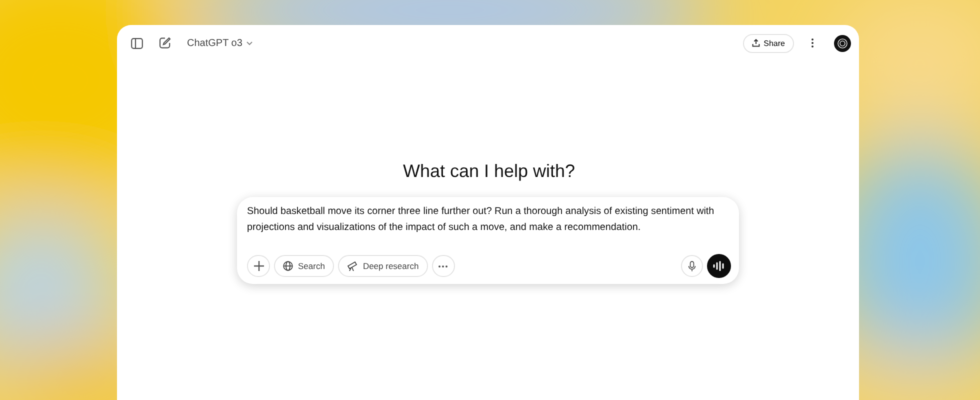 The width and height of the screenshot is (980, 400). Describe the element at coordinates (352, 266) in the screenshot. I see `telescope-icon` at that location.